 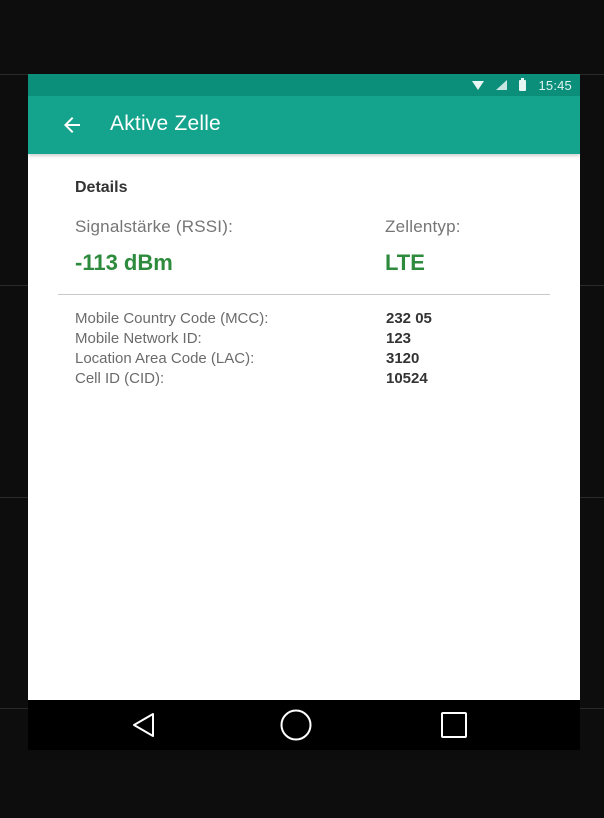 I want to click on info-key: Cell ID (CID):, so click(x=120, y=378).